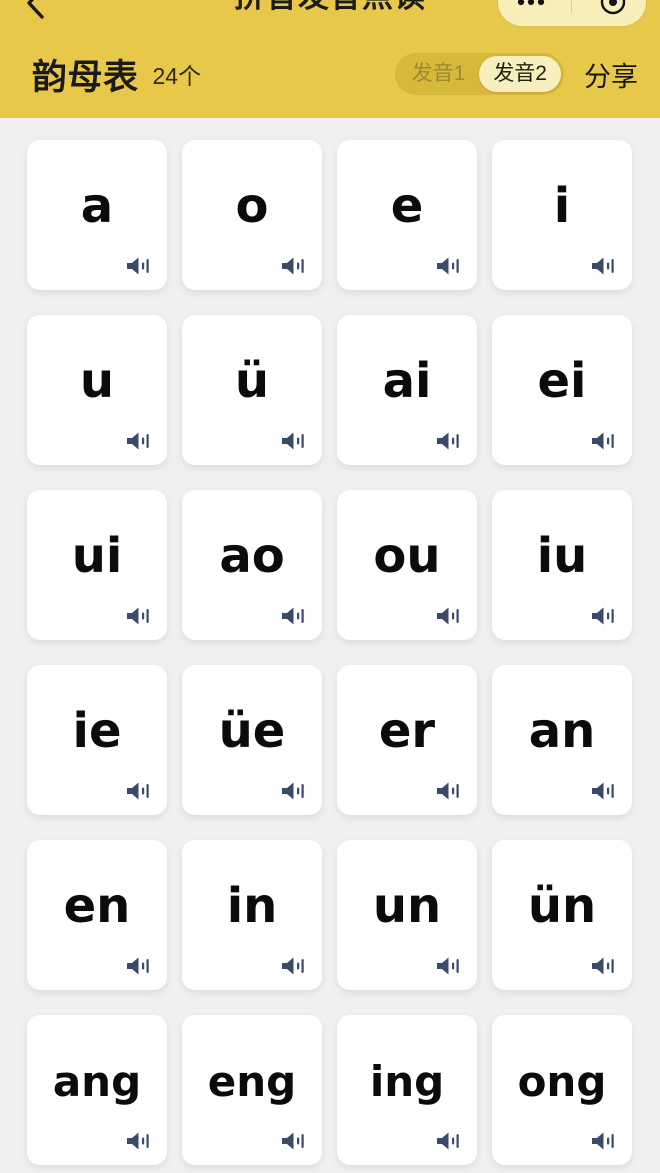 The height and width of the screenshot is (1173, 660). Describe the element at coordinates (613, 7) in the screenshot. I see `target-circle-icon` at that location.